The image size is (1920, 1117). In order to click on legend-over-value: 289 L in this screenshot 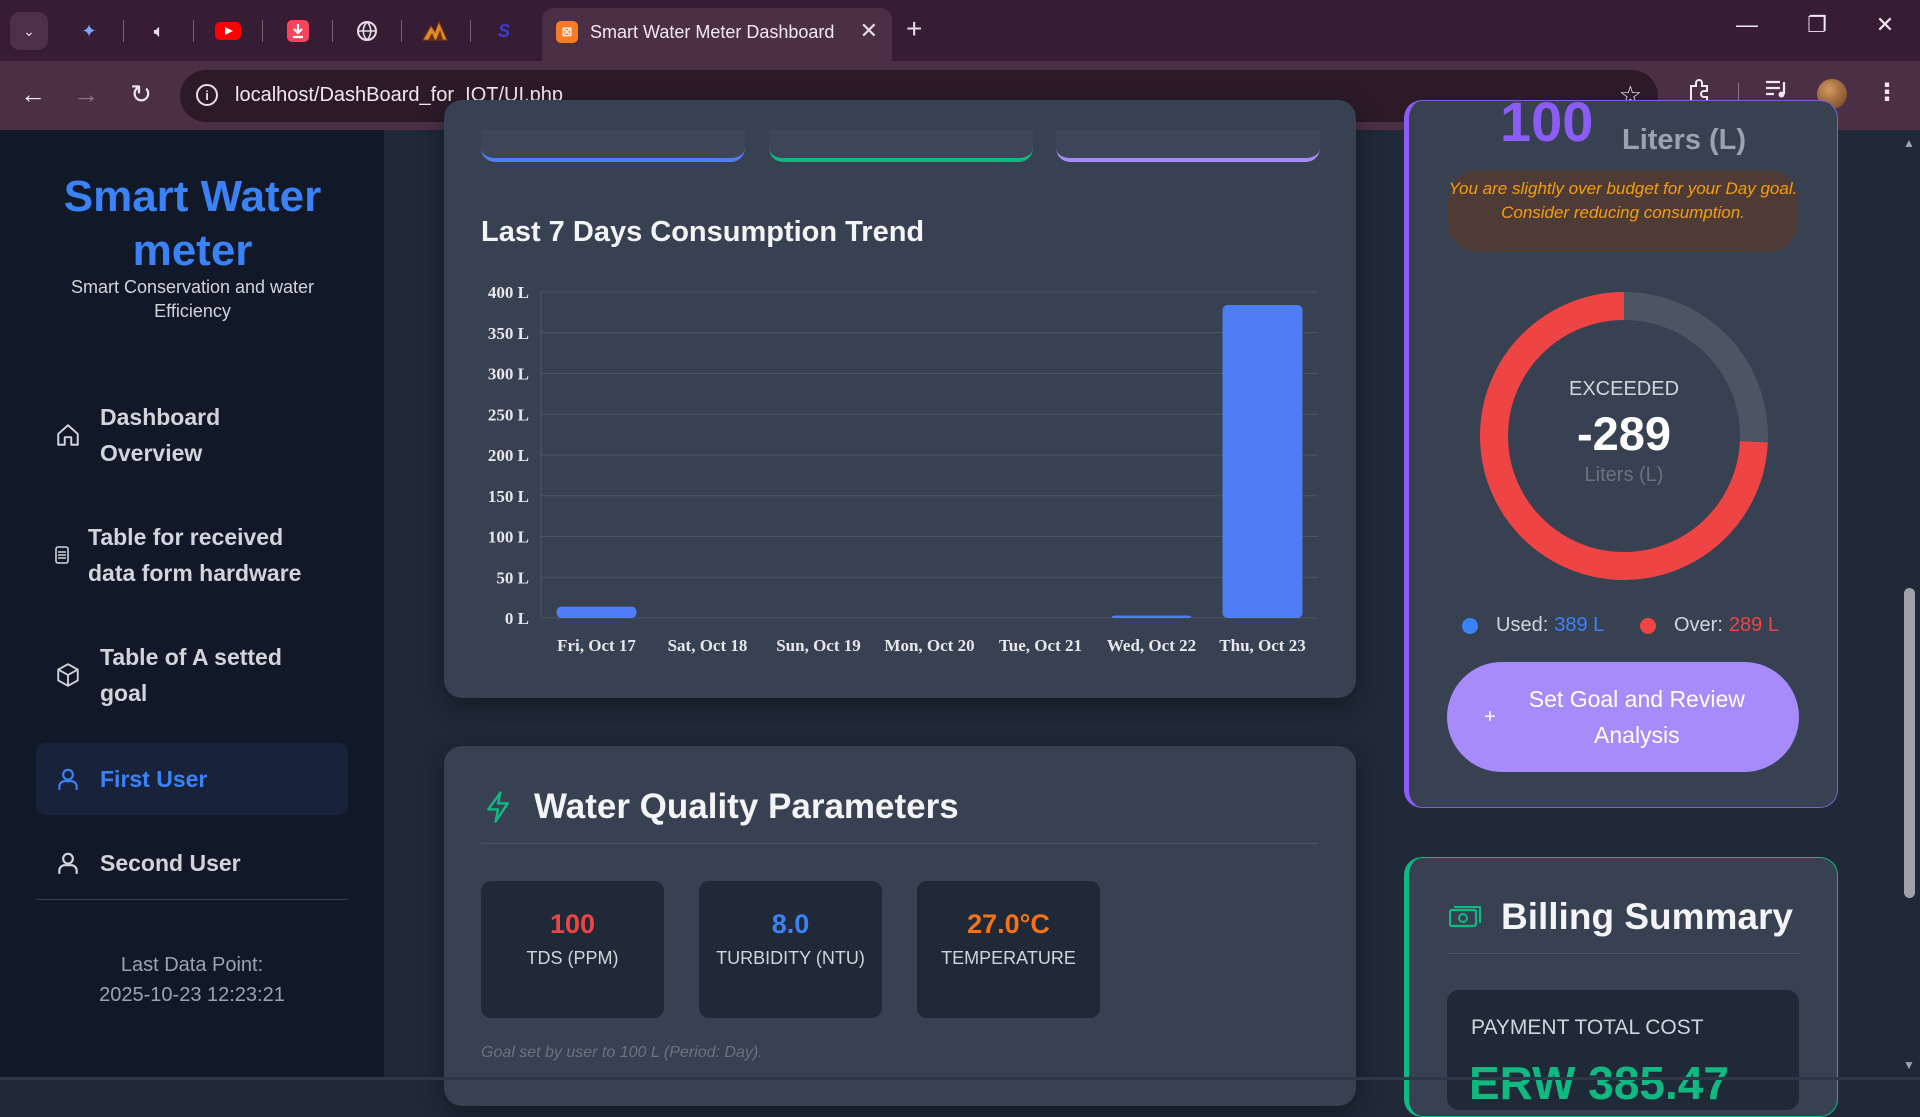, I will do `click(1753, 625)`.